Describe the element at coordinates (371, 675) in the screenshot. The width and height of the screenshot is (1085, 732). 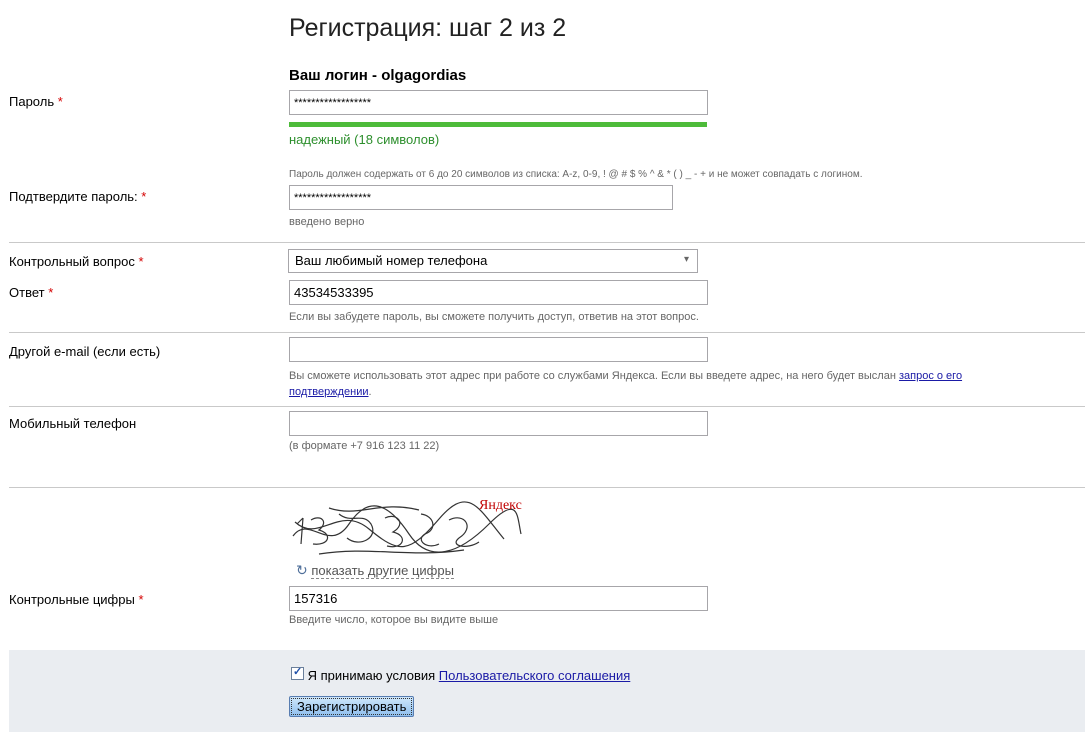
I see `agreement-text: Я принимаю условия` at that location.